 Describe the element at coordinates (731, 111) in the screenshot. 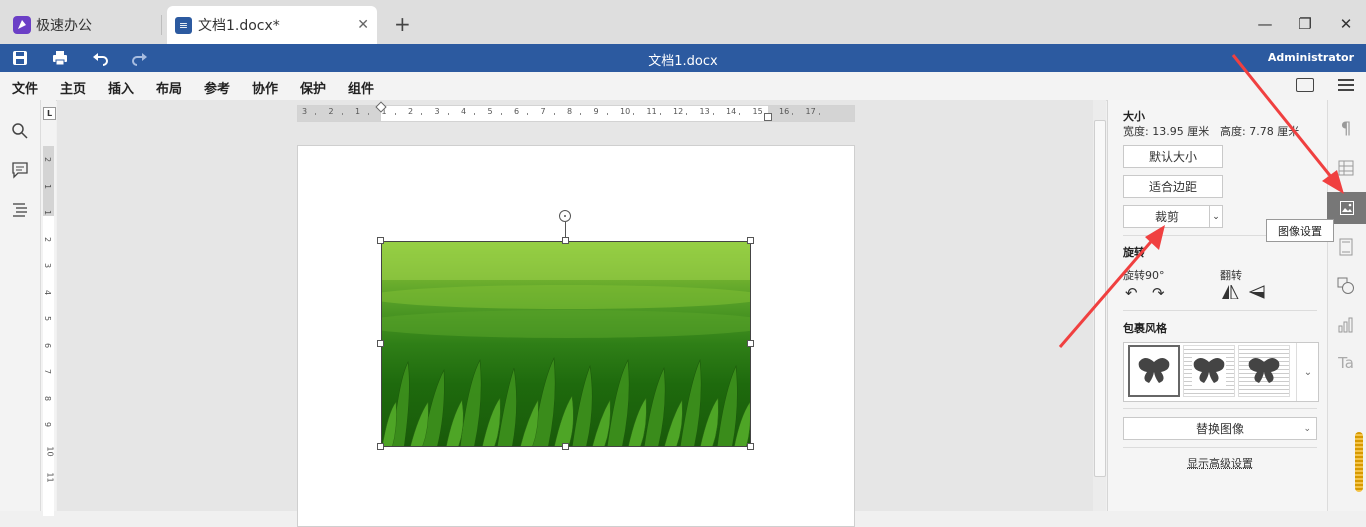

I see `ruler-tick-label: 14` at that location.